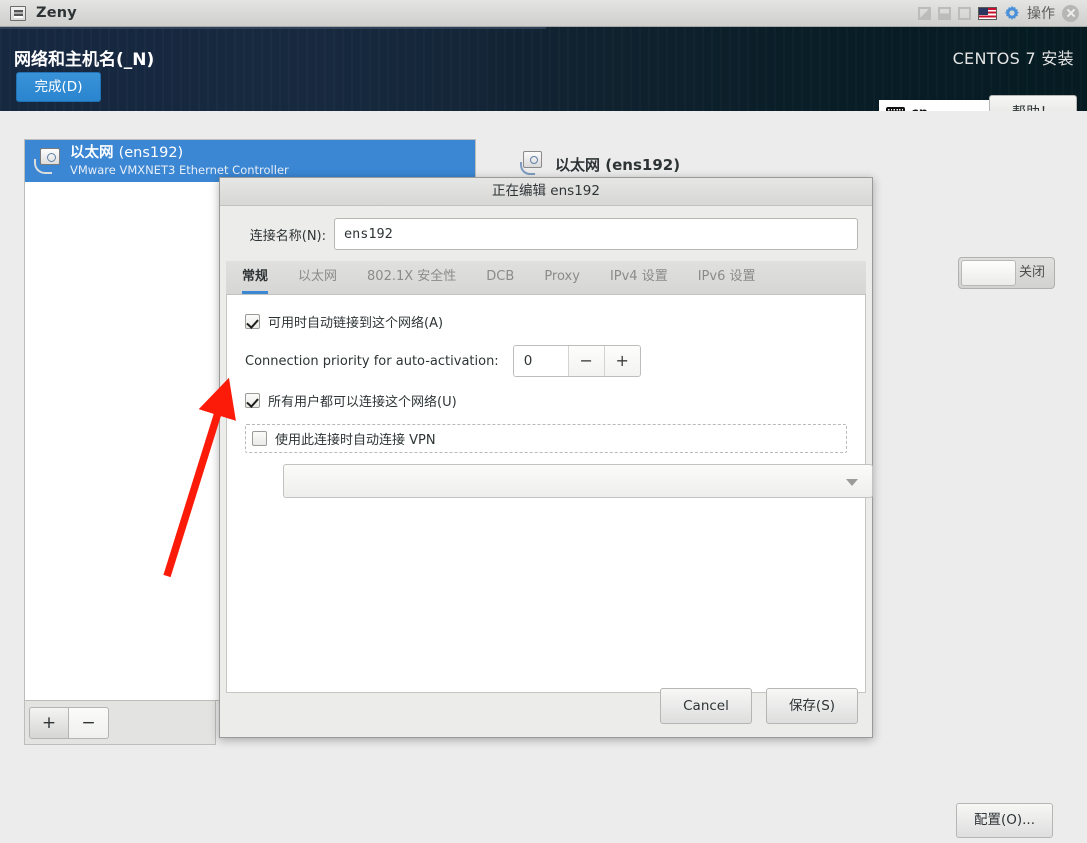 The width and height of the screenshot is (1087, 843). What do you see at coordinates (543, 69) in the screenshot?
I see `installer-banner: 网络和主机名(_N) 完成(D) CENTOS 7 安装 cn 帮助！` at bounding box center [543, 69].